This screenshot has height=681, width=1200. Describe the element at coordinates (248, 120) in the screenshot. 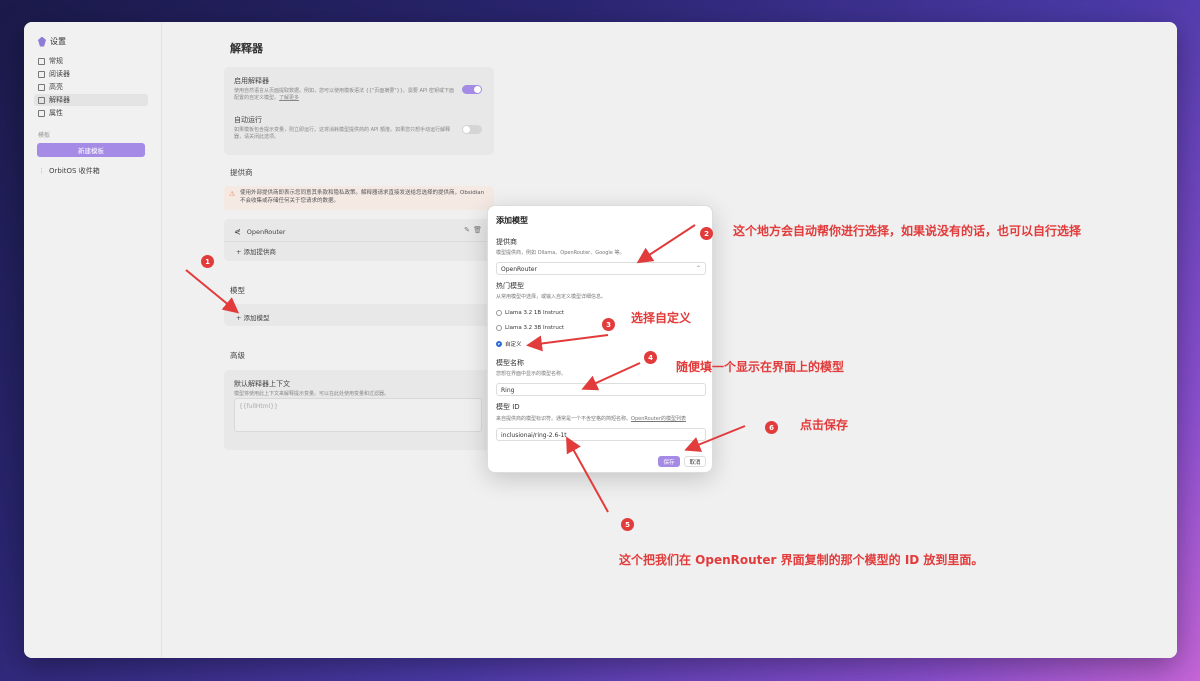

I see `autorun-title: 自动运行` at that location.